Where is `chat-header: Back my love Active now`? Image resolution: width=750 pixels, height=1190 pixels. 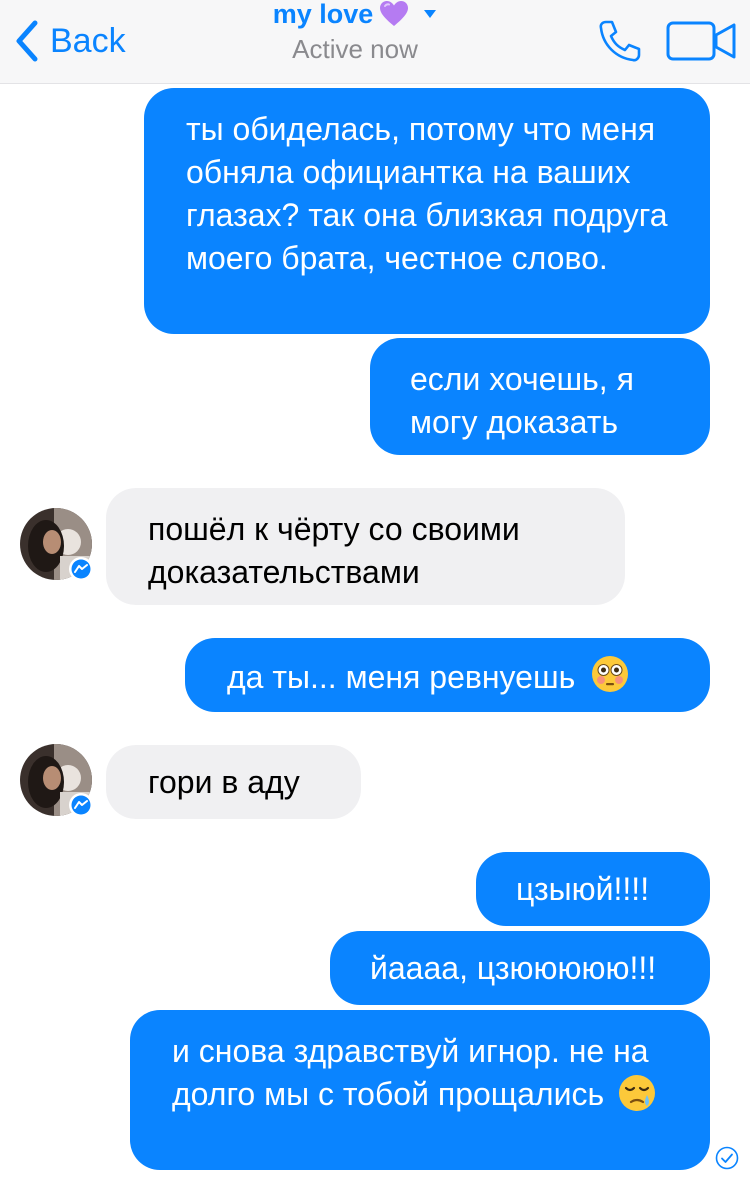 chat-header: Back my love Active now is located at coordinates (375, 42).